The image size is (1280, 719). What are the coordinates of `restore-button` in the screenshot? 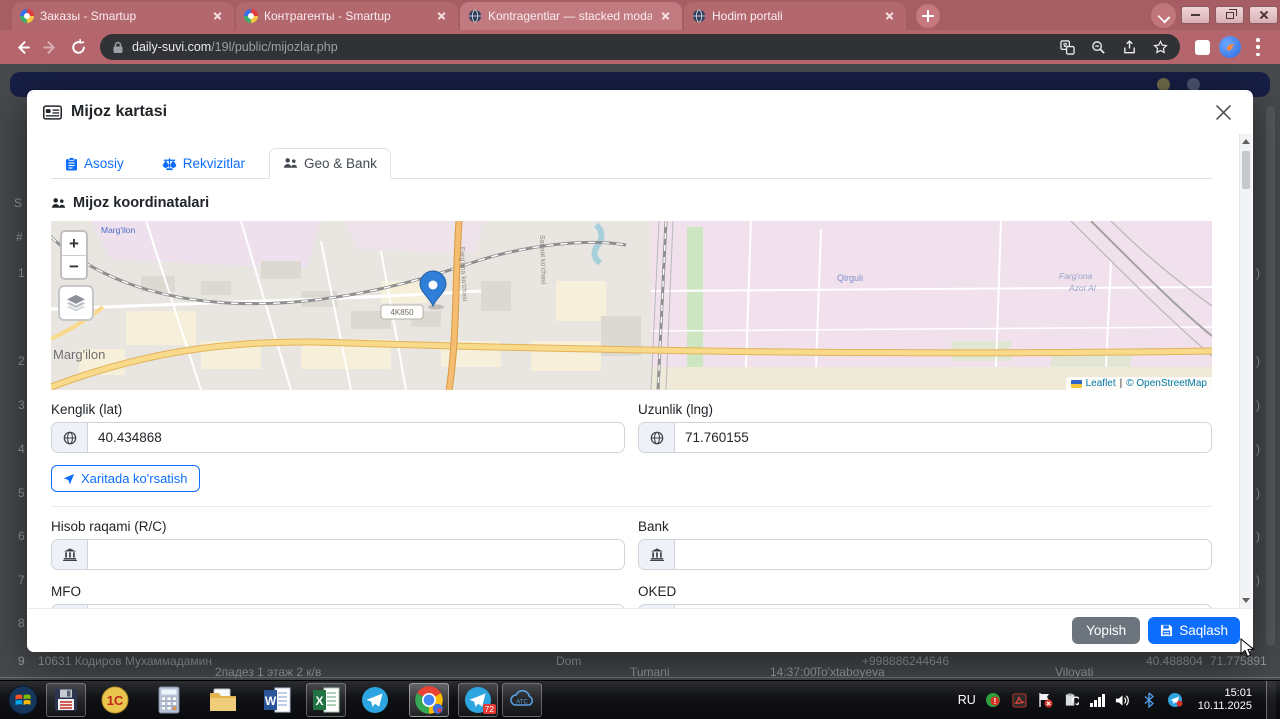 It's located at (1229, 15).